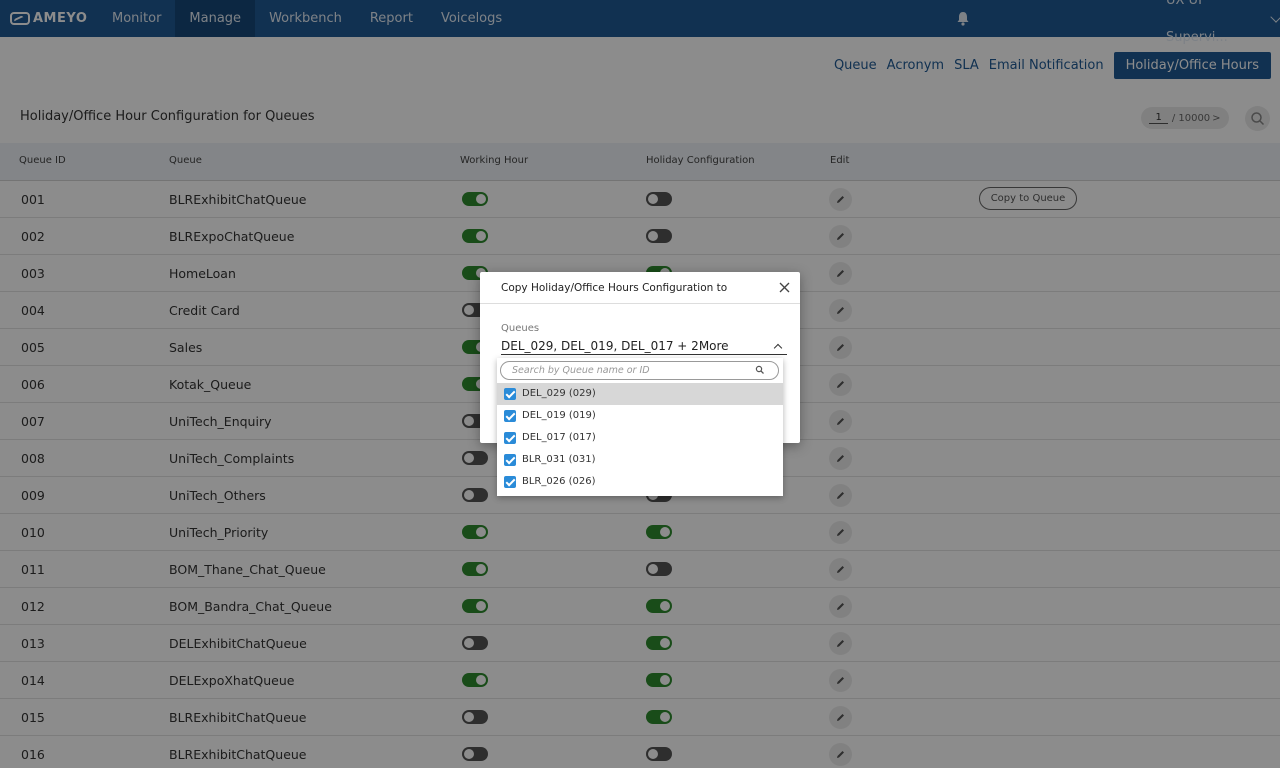  I want to click on queue-option-label: DEL_029 (029), so click(559, 393).